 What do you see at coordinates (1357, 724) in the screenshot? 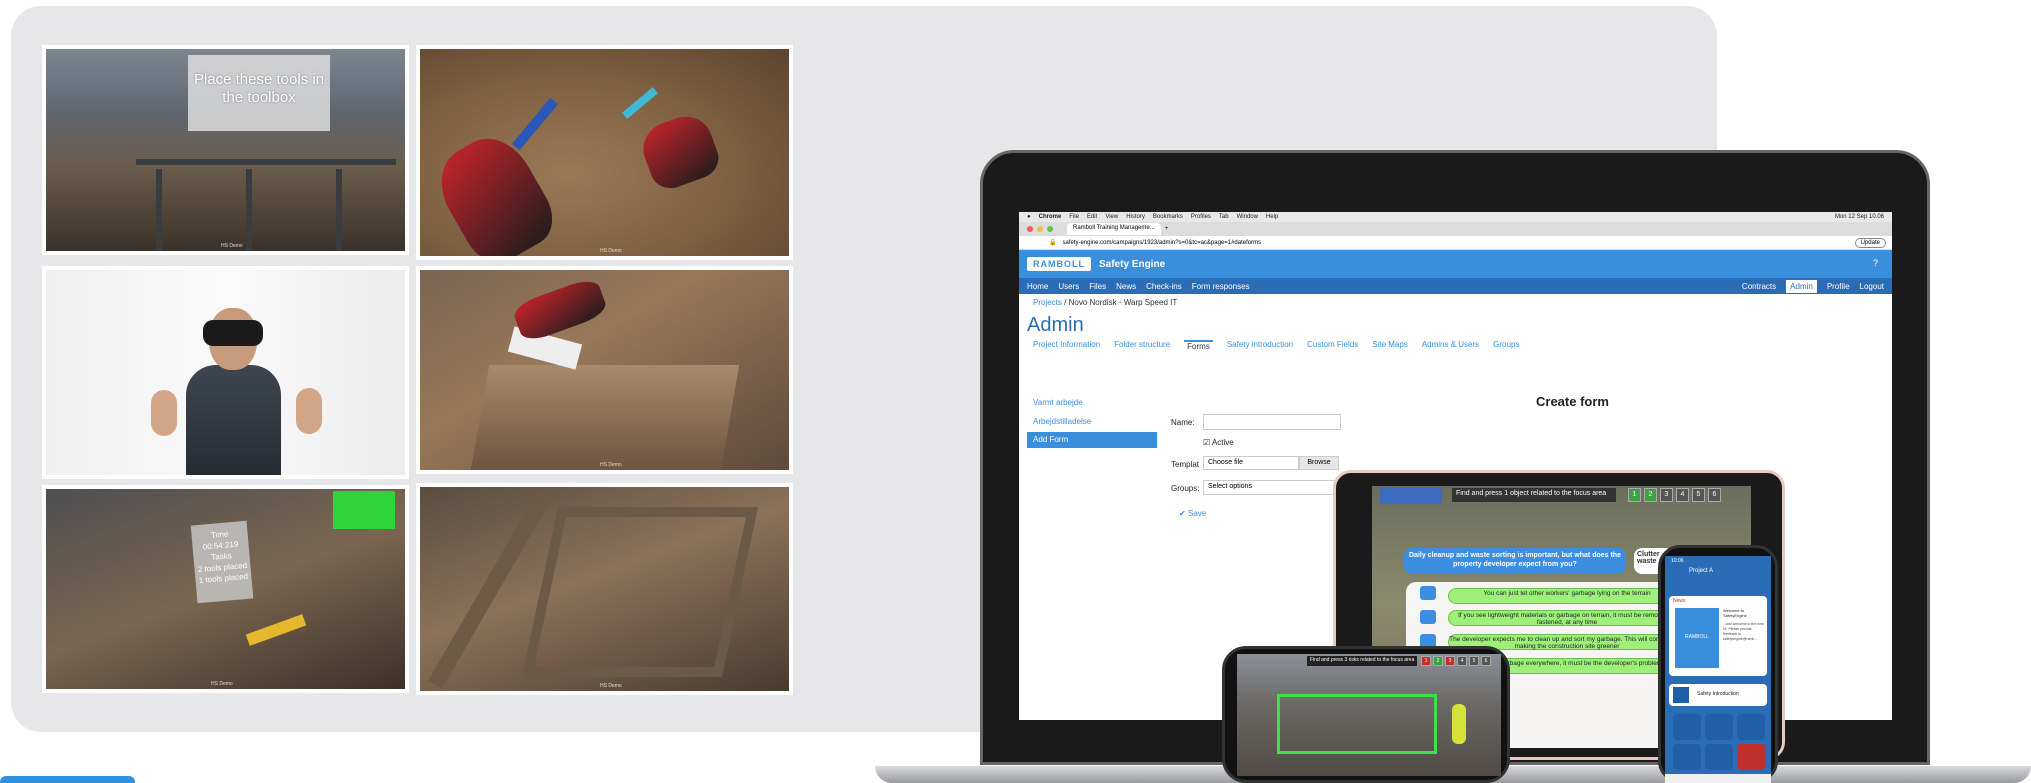
I see `highlight-frame` at bounding box center [1357, 724].